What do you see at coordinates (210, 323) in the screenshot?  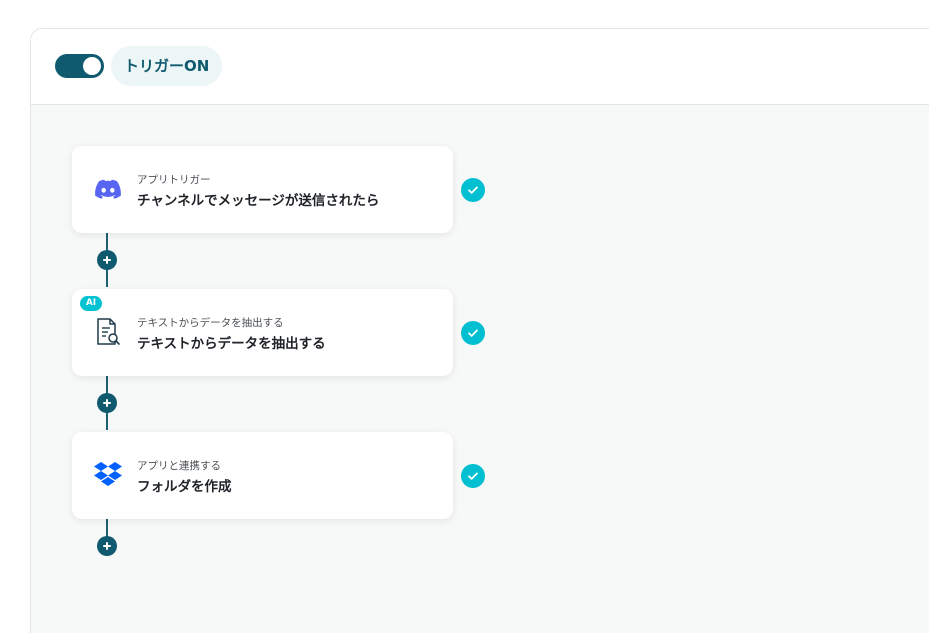 I see `step-subtitle: テキストからデータを抽出する` at bounding box center [210, 323].